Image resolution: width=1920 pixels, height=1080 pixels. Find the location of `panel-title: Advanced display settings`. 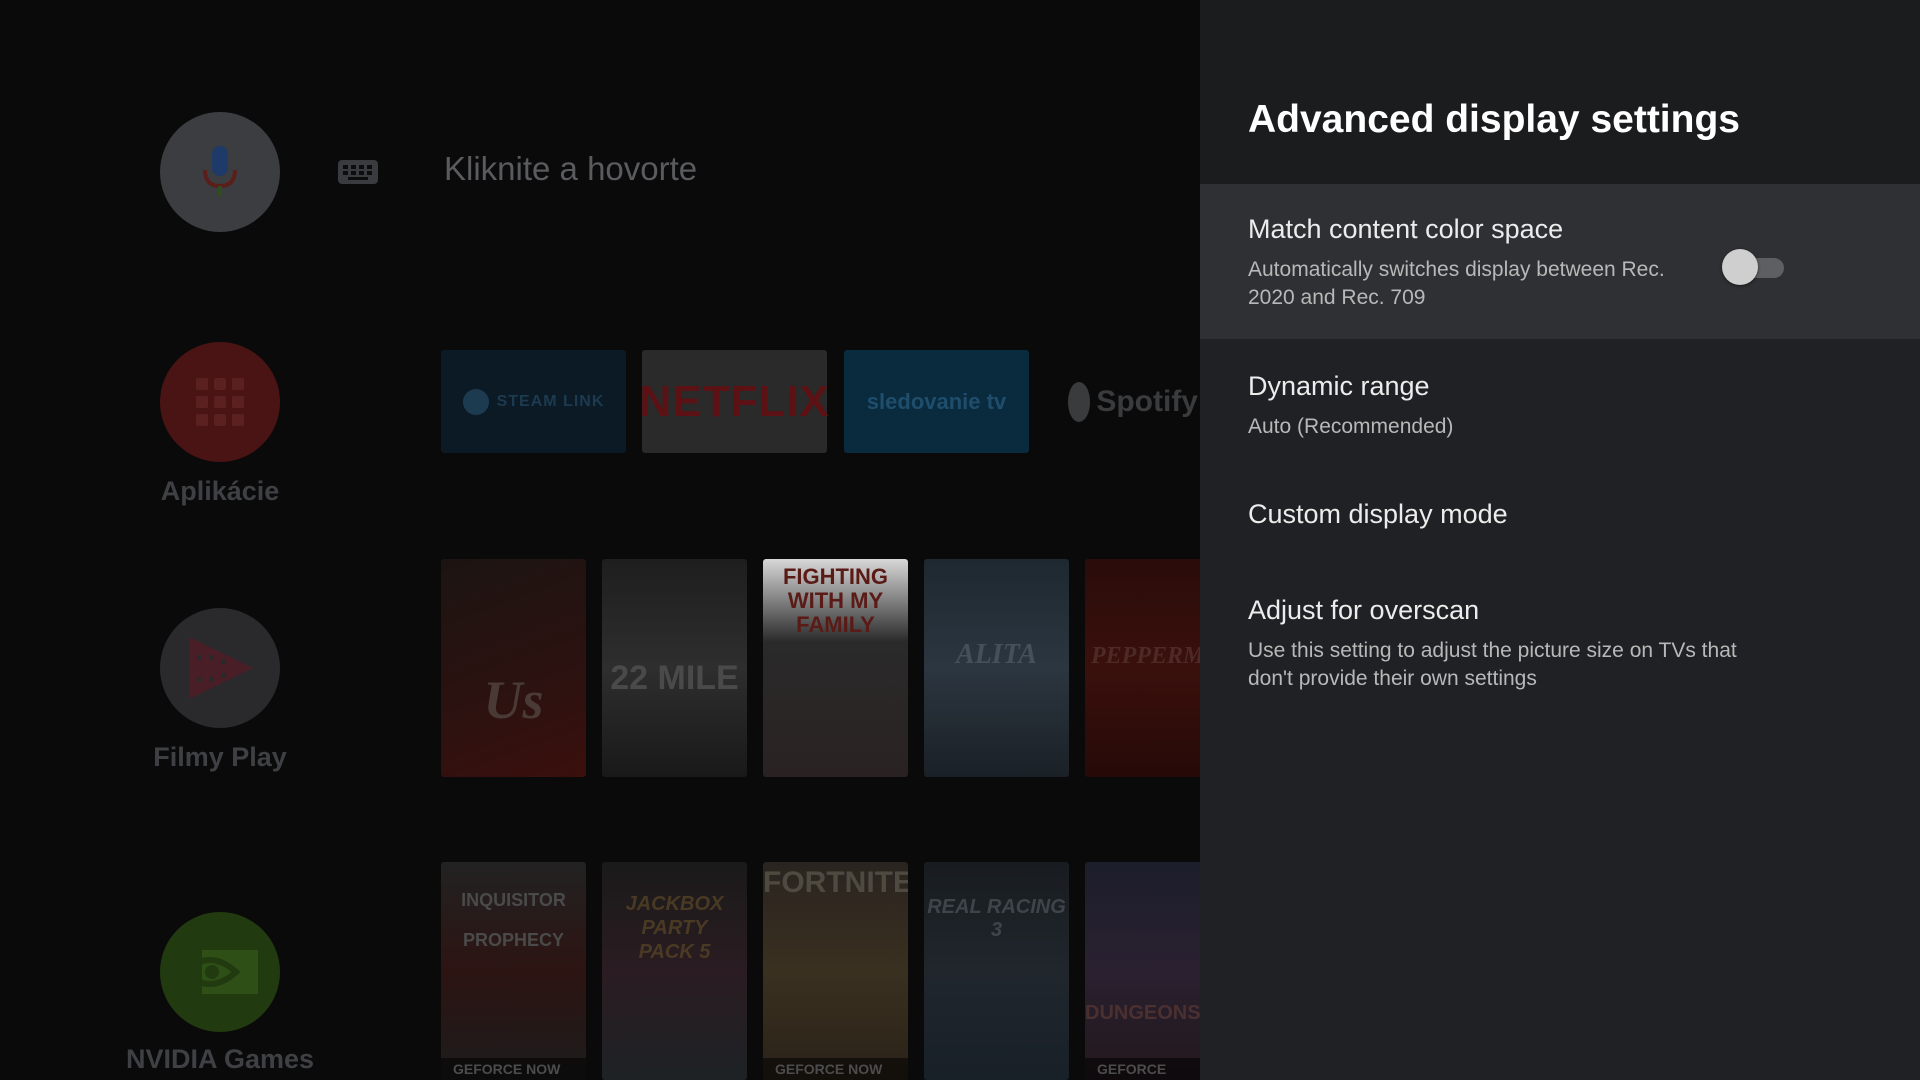

panel-title: Advanced display settings is located at coordinates (1494, 119).